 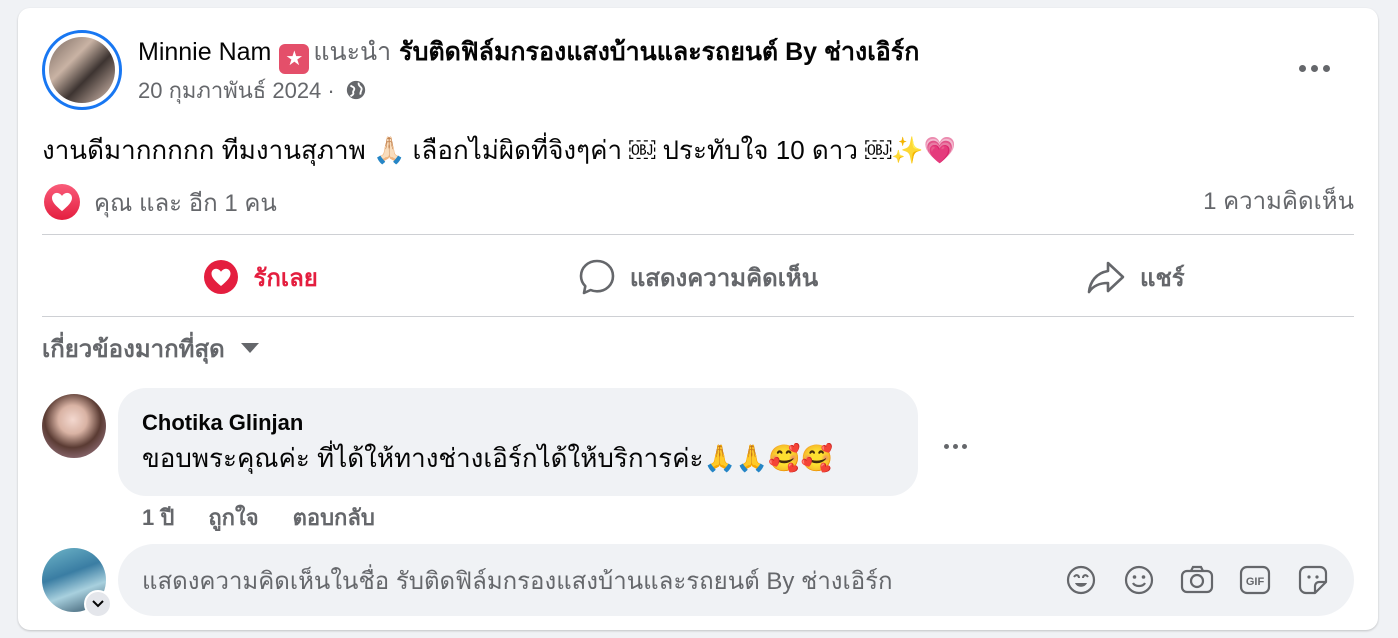 What do you see at coordinates (158, 518) in the screenshot?
I see `comment-age: 1 ปี` at bounding box center [158, 518].